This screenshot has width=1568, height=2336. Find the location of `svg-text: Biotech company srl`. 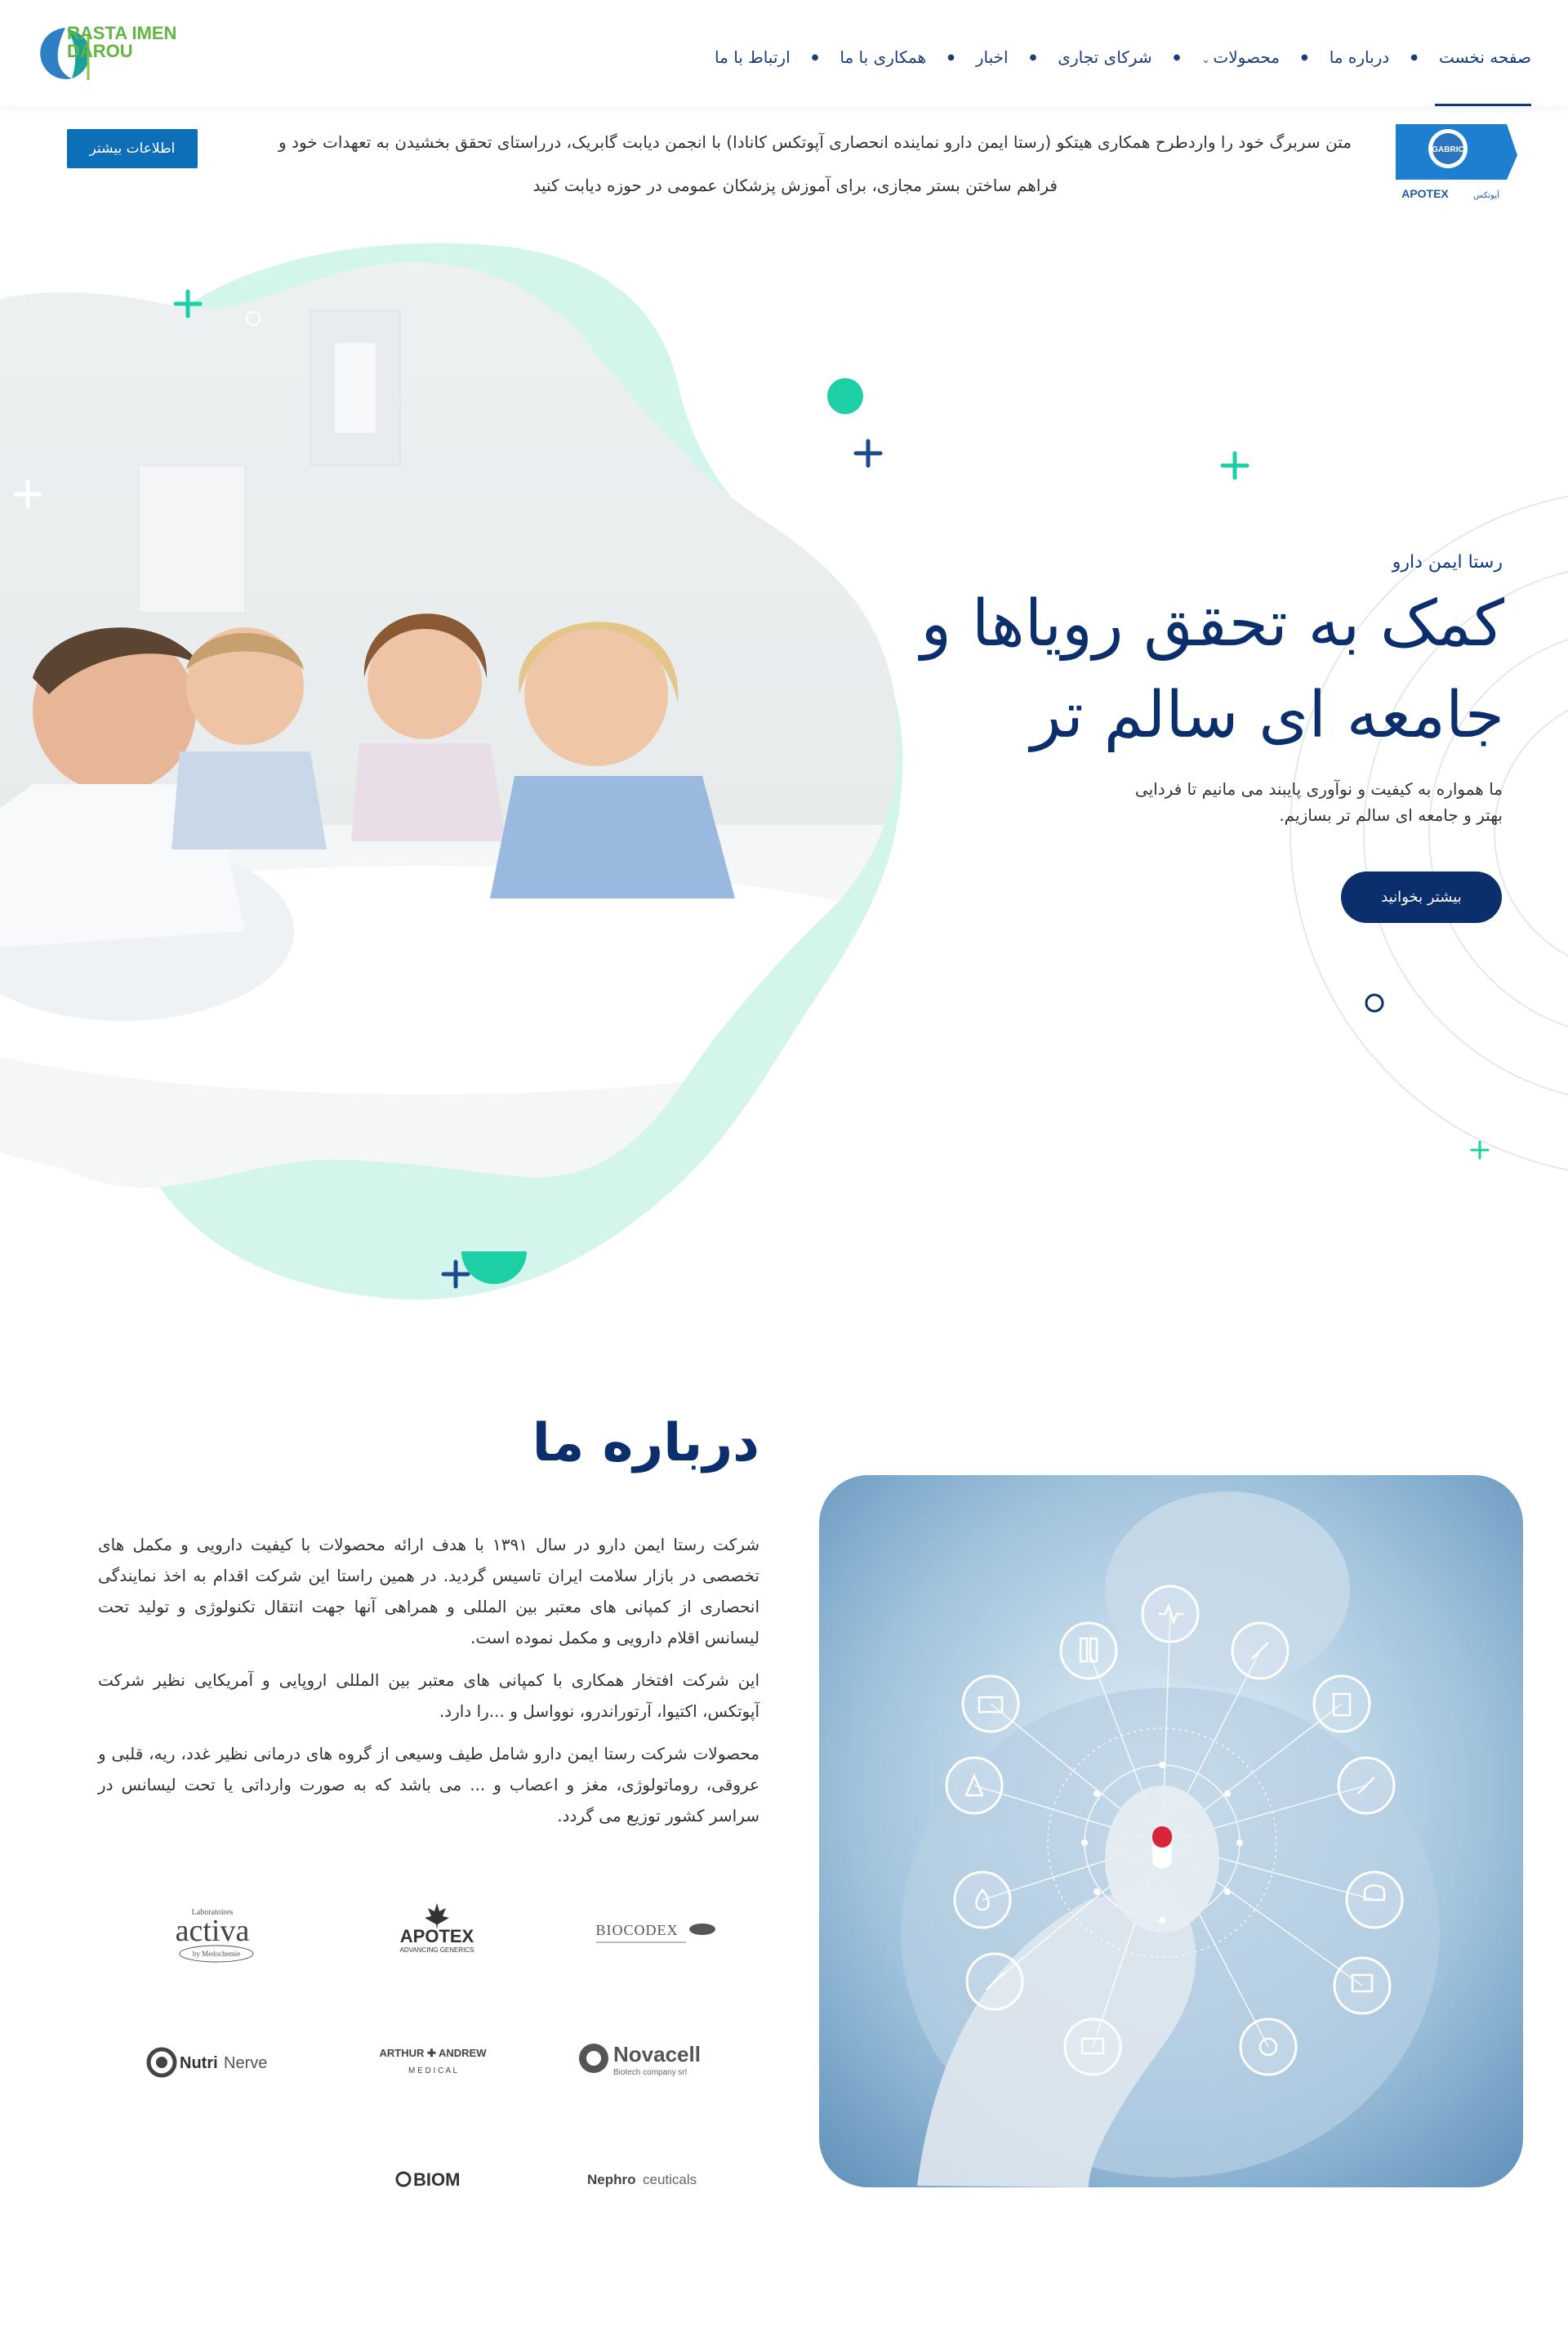

svg-text: Biotech company srl is located at coordinates (650, 2072).